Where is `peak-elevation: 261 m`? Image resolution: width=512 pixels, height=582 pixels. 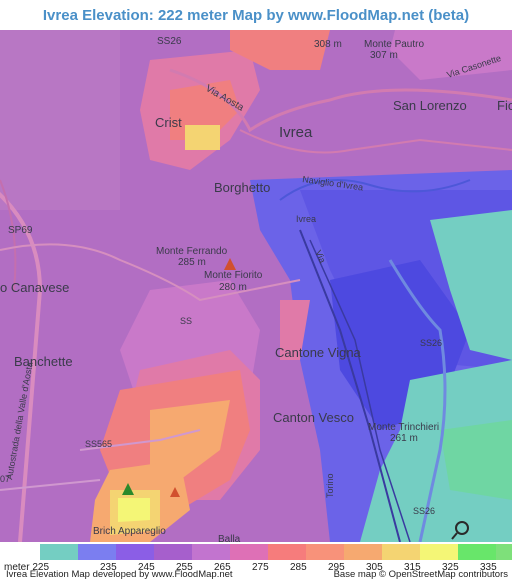 peak-elevation: 261 m is located at coordinates (404, 438).